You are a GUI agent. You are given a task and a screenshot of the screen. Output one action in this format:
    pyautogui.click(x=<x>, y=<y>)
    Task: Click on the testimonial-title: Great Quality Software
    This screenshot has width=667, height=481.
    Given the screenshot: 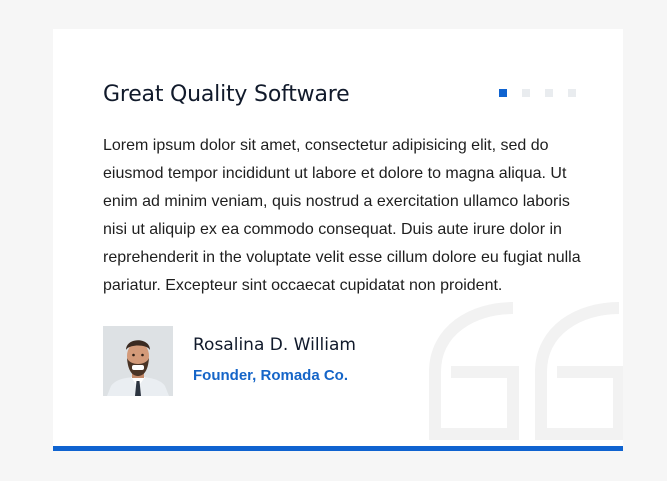 What is the action you would take?
    pyautogui.click(x=226, y=94)
    